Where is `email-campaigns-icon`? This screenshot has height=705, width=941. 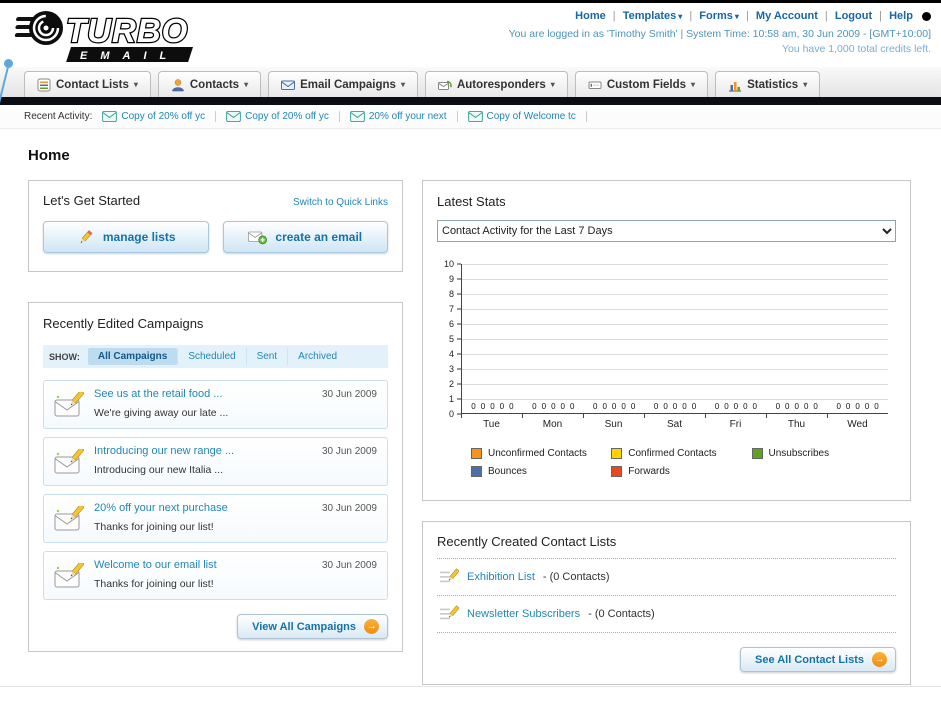
email-campaigns-icon is located at coordinates (288, 85).